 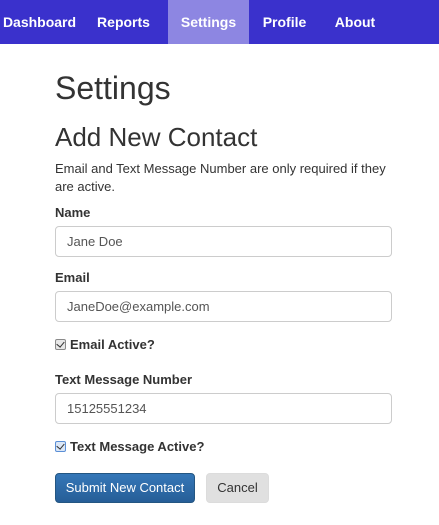 I want to click on name-label: Name, so click(x=73, y=212).